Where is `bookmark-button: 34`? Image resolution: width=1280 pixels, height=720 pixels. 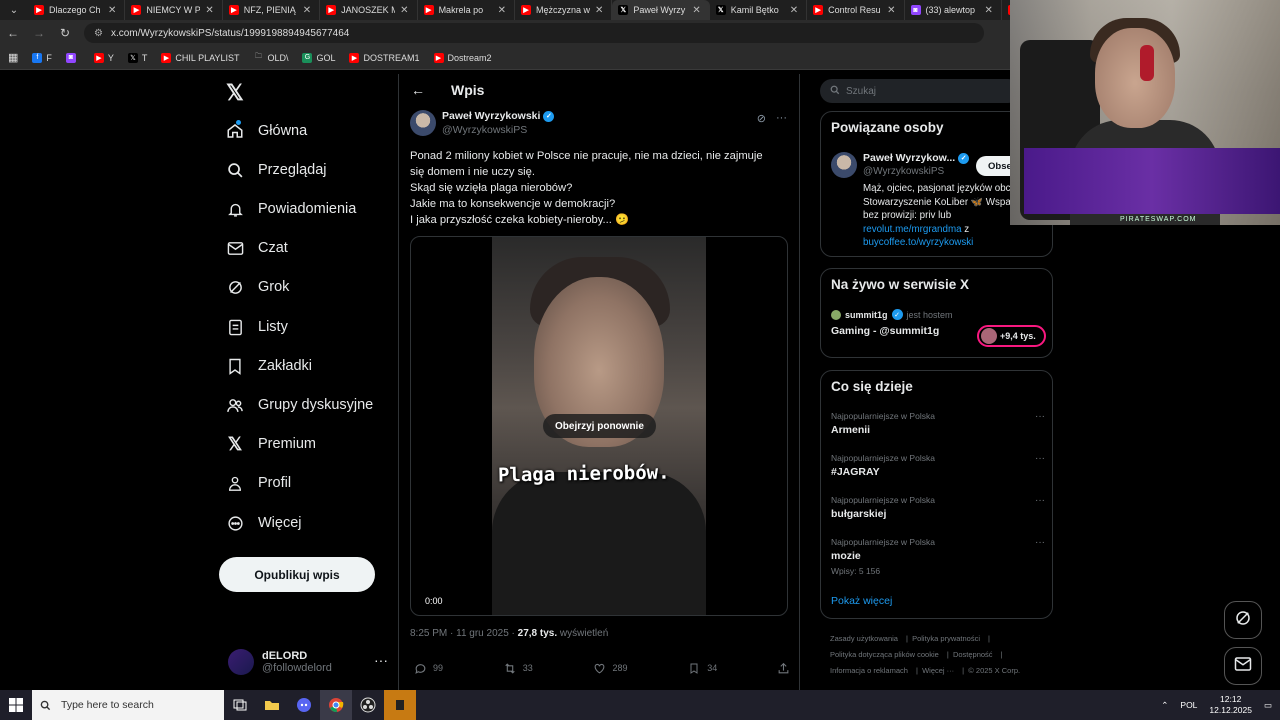 bookmark-button: 34 is located at coordinates (702, 668).